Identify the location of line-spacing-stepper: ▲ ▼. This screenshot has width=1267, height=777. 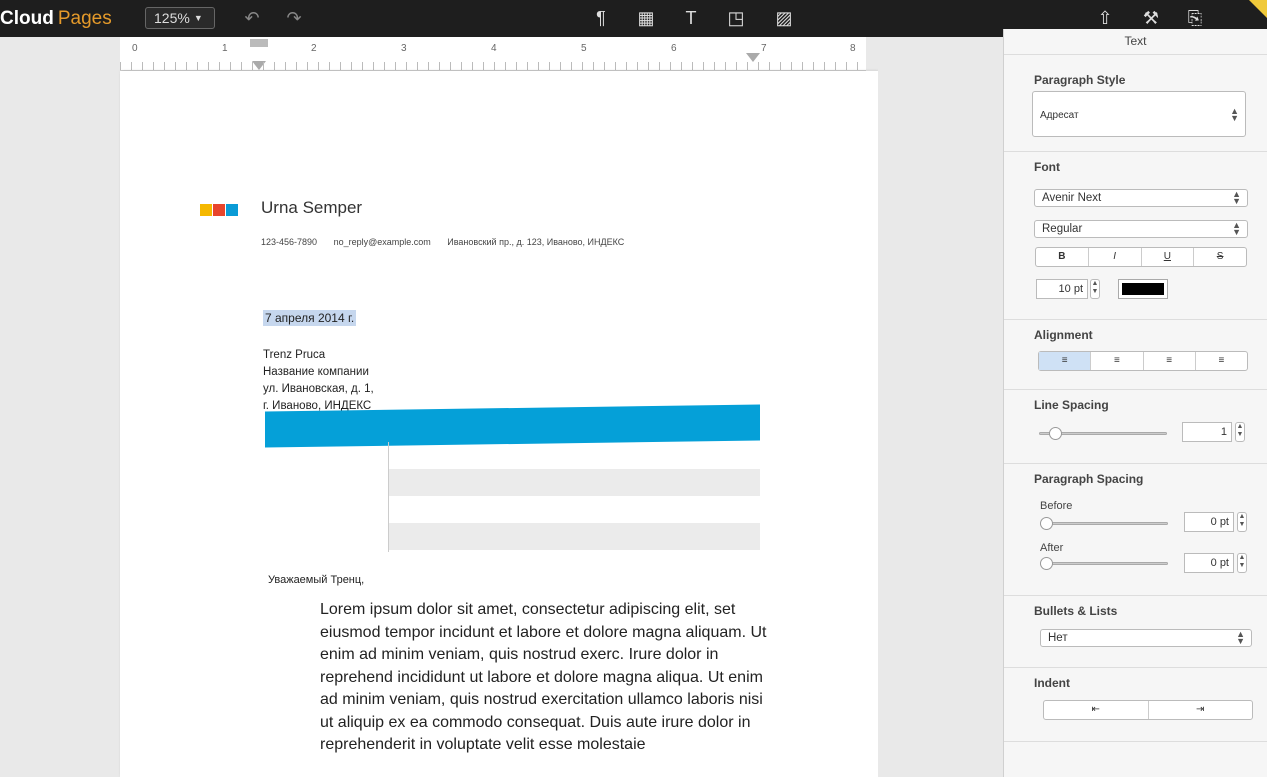
(1240, 432).